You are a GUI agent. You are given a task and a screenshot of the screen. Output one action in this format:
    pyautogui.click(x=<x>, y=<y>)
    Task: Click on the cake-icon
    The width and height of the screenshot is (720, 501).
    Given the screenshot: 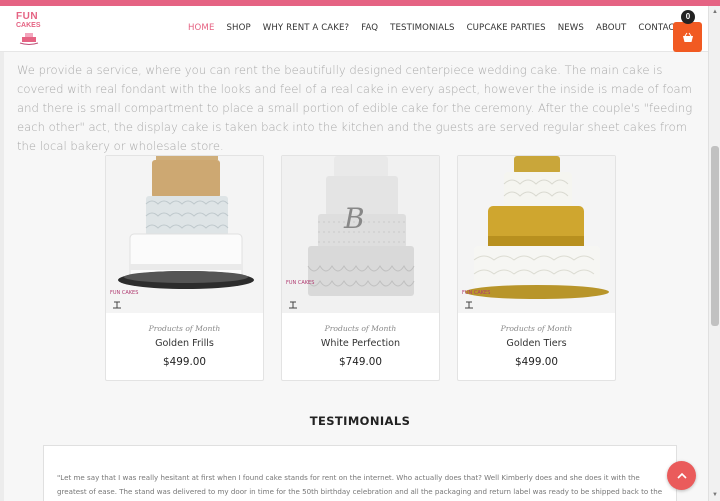 What is the action you would take?
    pyautogui.click(x=29, y=39)
    